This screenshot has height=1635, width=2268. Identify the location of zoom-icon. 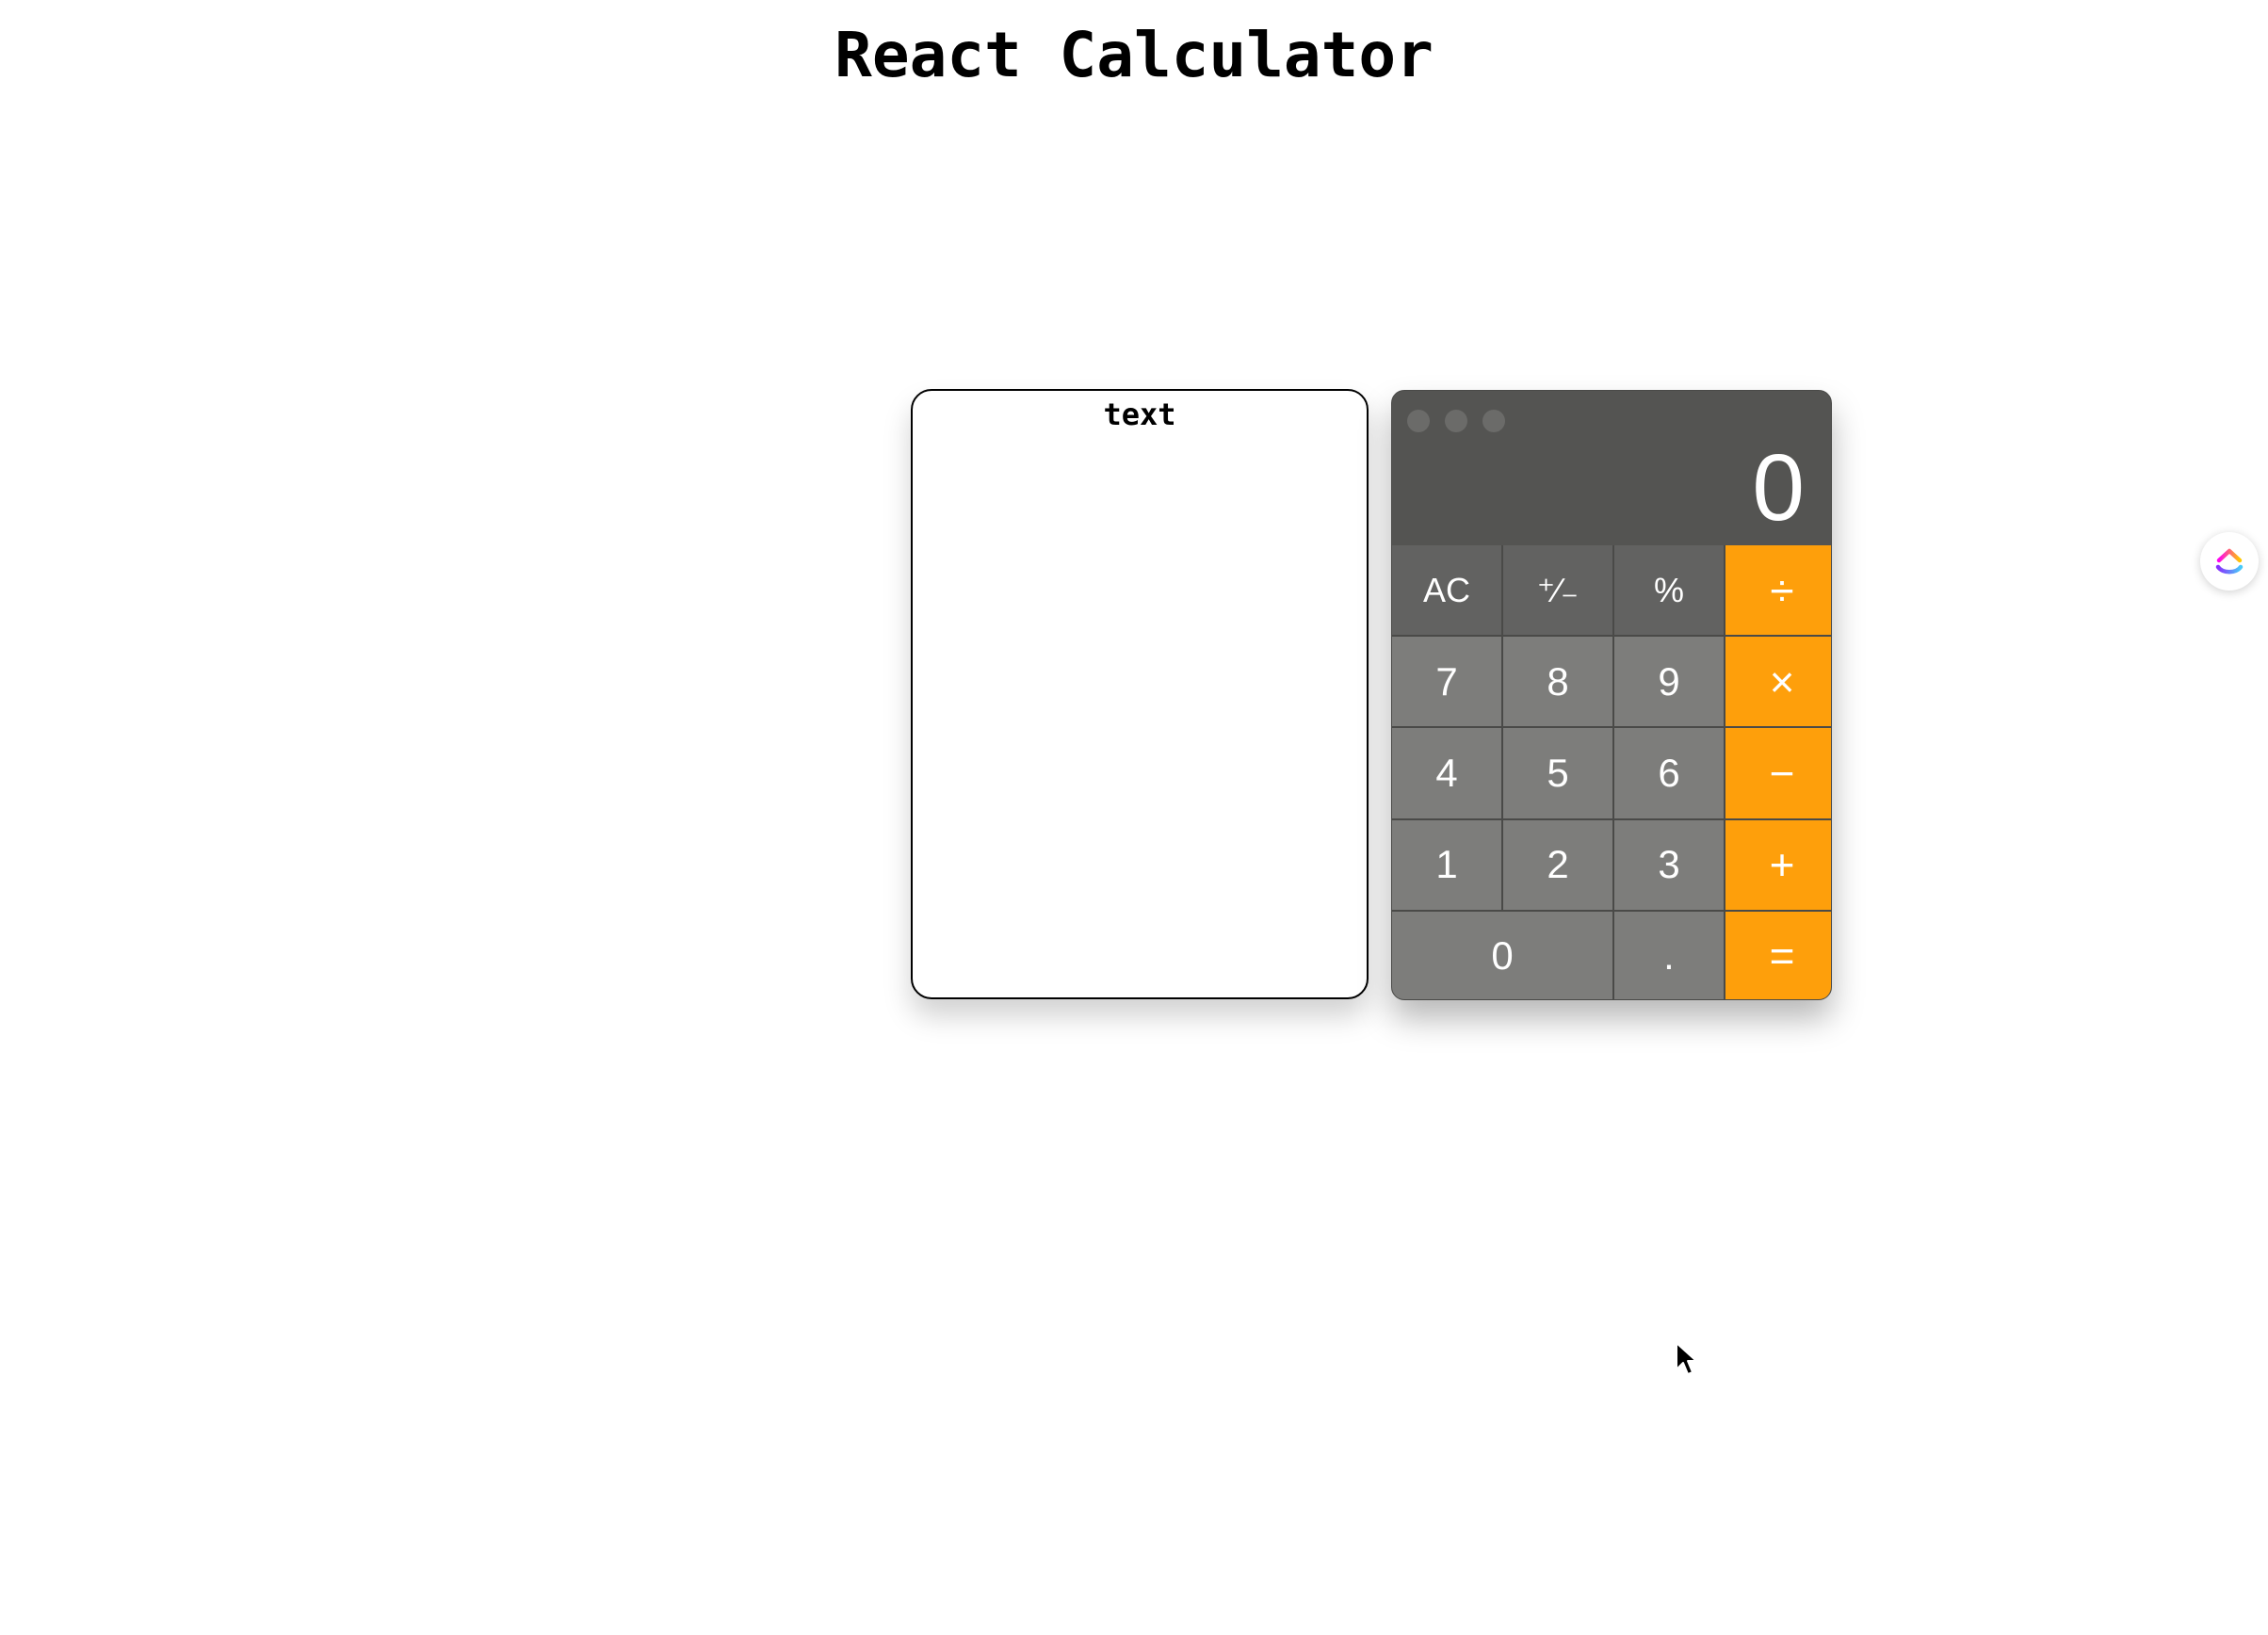
(1493, 421).